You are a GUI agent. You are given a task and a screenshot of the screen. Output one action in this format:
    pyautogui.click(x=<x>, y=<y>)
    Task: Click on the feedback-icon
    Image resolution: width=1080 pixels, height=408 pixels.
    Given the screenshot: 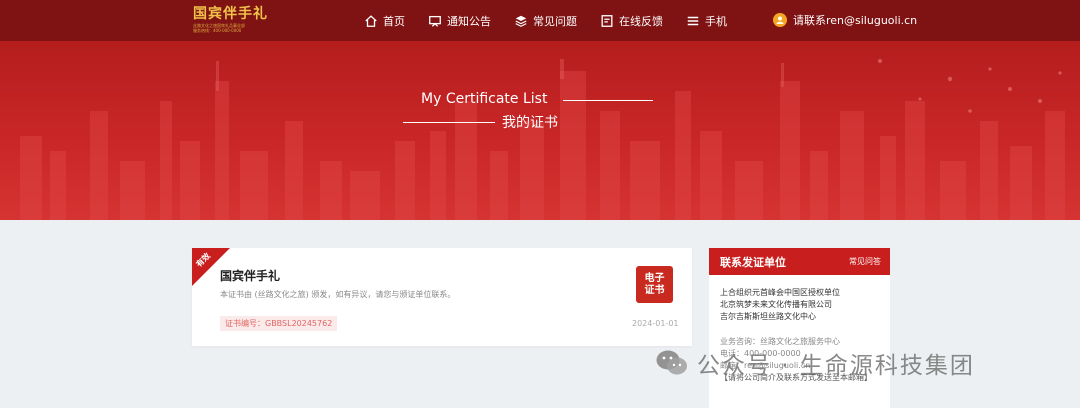 What is the action you would take?
    pyautogui.click(x=607, y=20)
    